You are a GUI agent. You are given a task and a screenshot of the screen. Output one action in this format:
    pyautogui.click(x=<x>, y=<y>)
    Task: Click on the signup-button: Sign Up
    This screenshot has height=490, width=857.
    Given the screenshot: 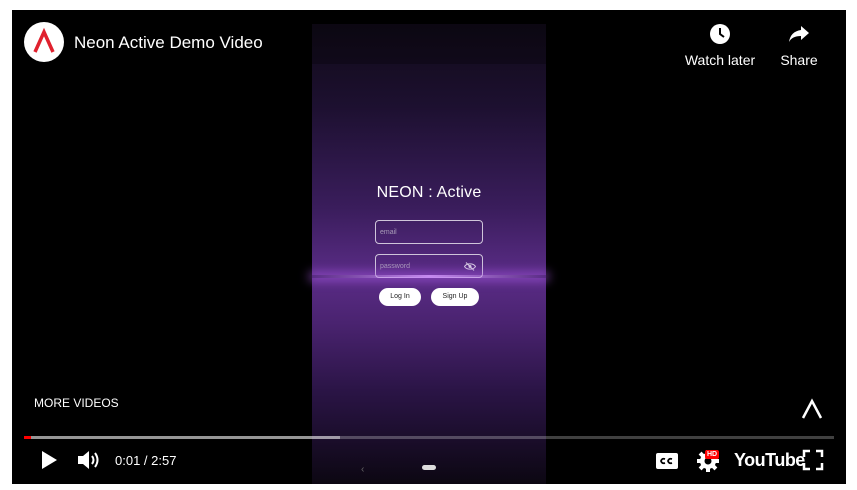 What is the action you would take?
    pyautogui.click(x=455, y=297)
    